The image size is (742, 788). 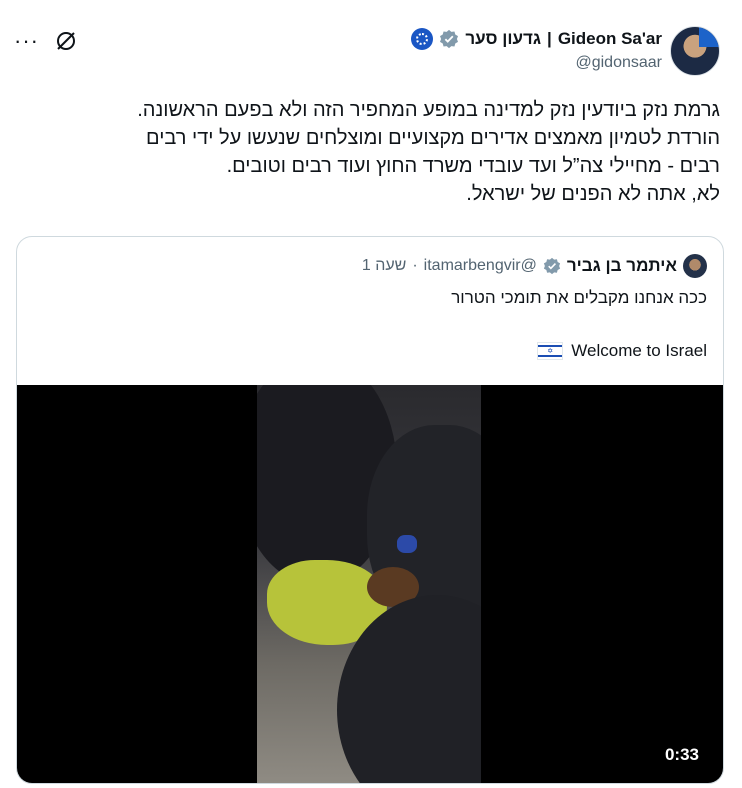 I want to click on tweet-header: ··· גדעון סער | Gideon Sa'ar @gidonsaar, so click(x=371, y=50).